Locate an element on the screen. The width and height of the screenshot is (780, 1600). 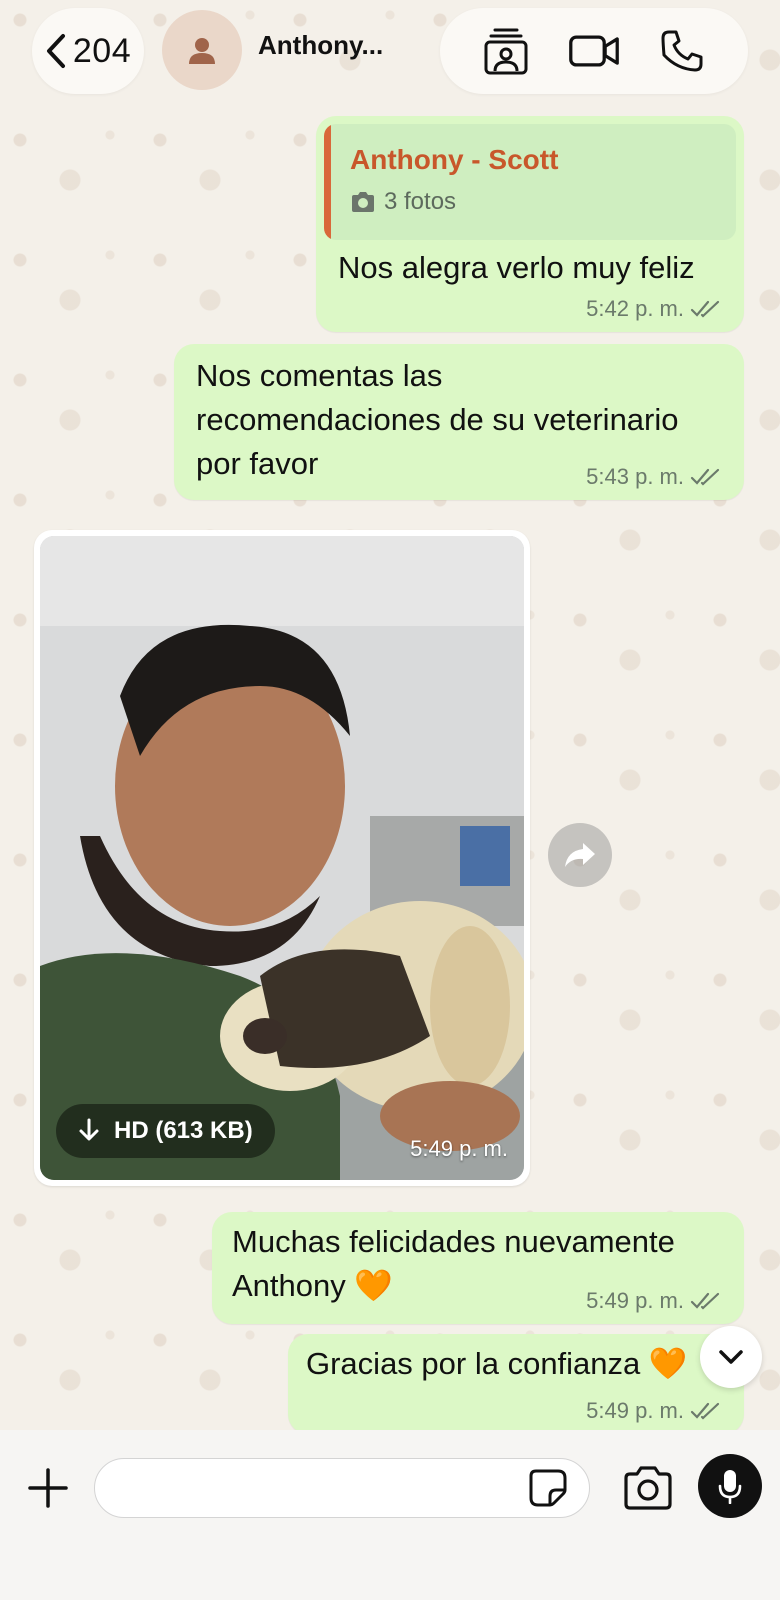
microphone-icon is located at coordinates (730, 1487).